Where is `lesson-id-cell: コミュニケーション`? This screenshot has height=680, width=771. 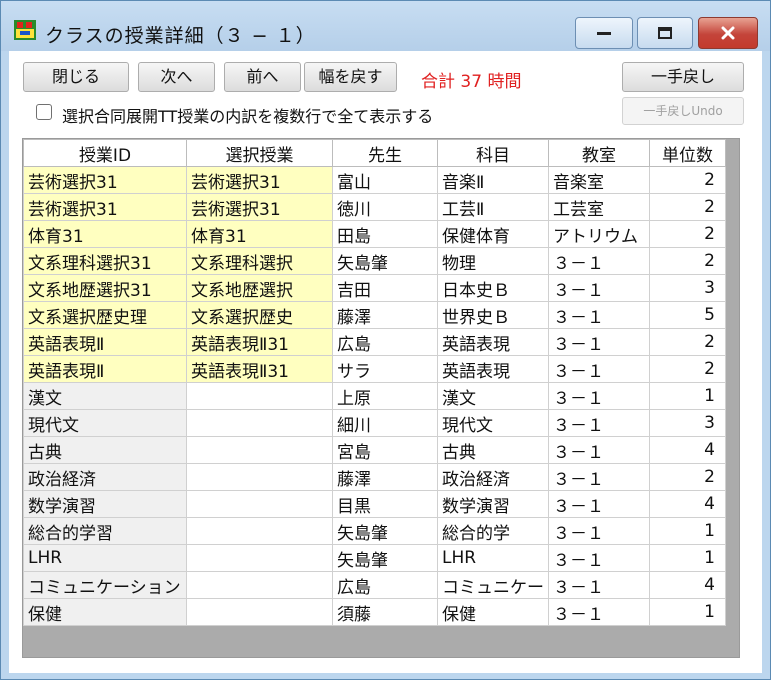 lesson-id-cell: コミュニケーション is located at coordinates (105, 585).